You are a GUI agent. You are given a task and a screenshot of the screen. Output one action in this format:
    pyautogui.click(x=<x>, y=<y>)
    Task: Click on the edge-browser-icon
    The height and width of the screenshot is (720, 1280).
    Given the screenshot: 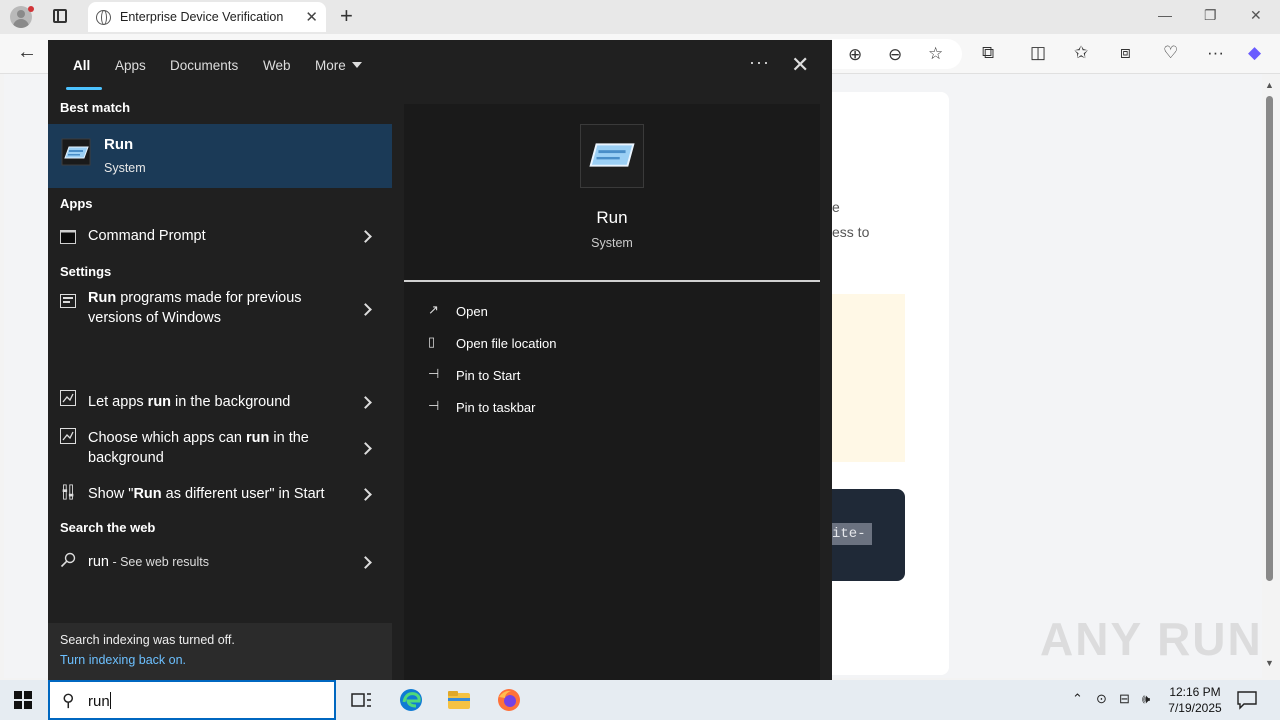 What is the action you would take?
    pyautogui.click(x=411, y=700)
    